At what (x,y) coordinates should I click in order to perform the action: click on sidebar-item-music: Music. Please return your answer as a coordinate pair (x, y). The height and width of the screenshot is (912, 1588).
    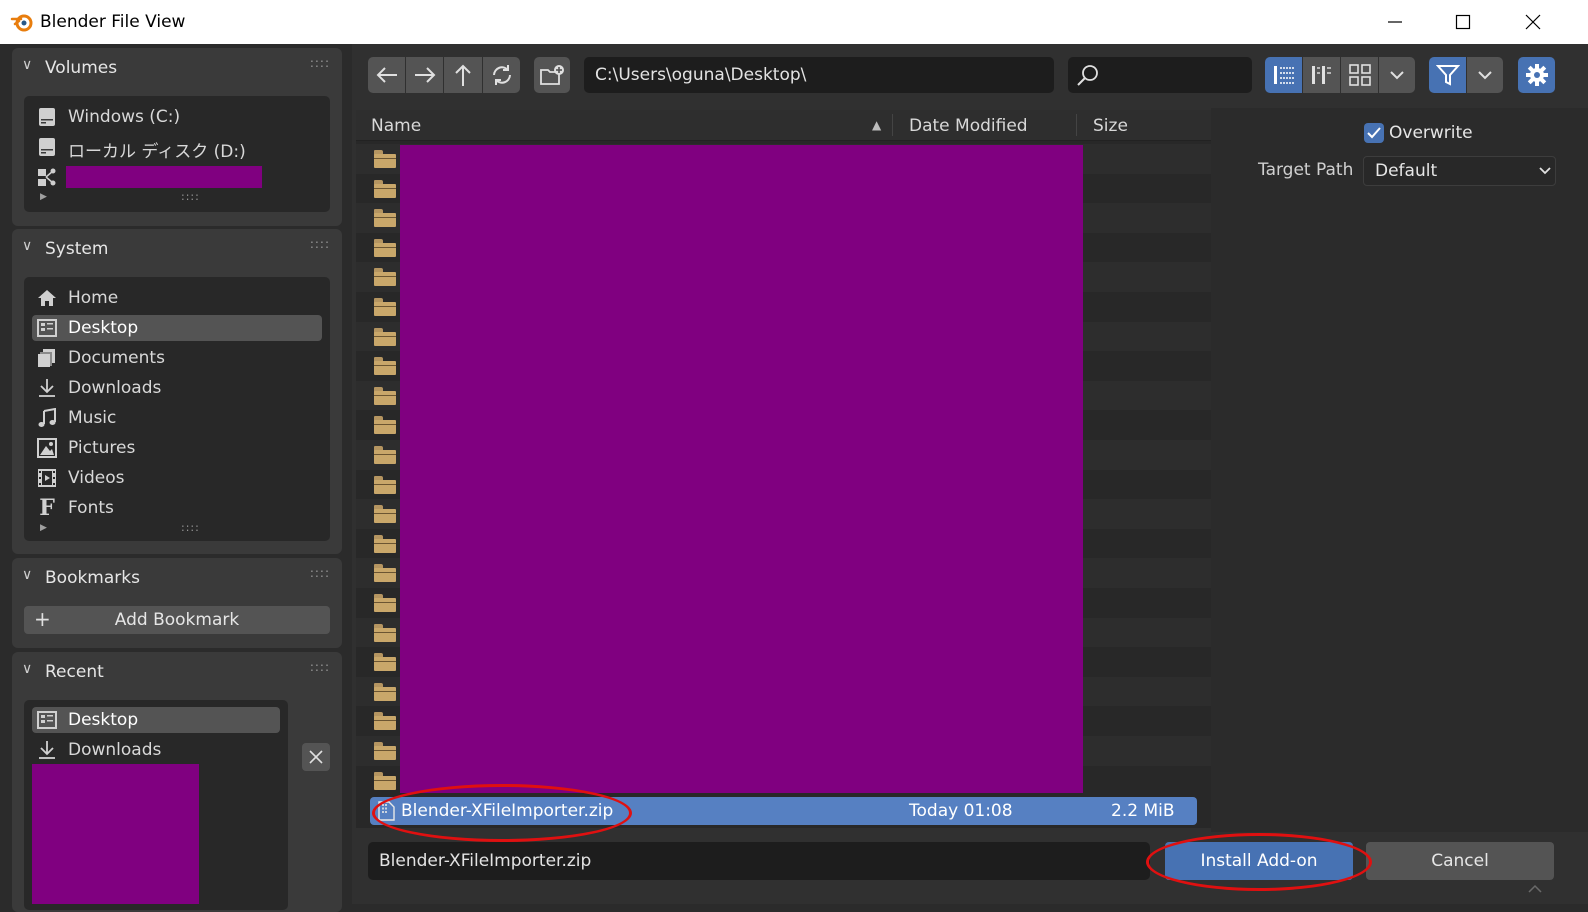
    Looking at the image, I should click on (177, 418).